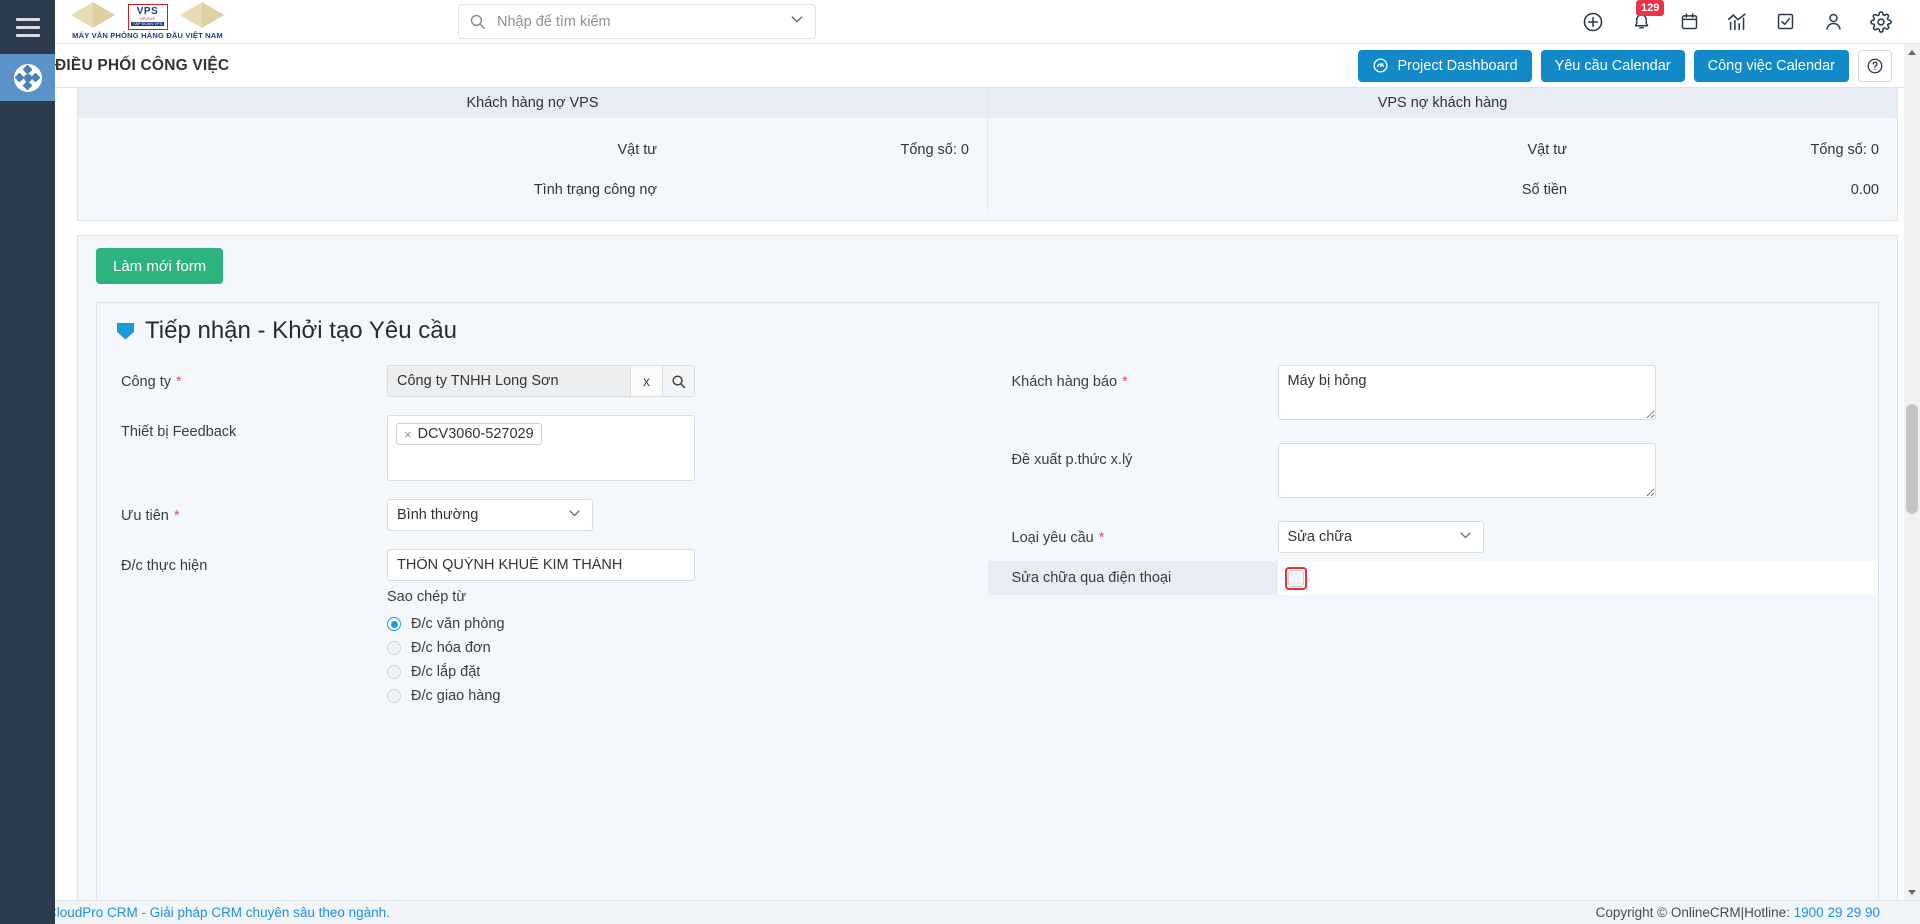  Describe the element at coordinates (541, 448) in the screenshot. I see `device-feedback-tagbox: × DCV3060-527029` at that location.